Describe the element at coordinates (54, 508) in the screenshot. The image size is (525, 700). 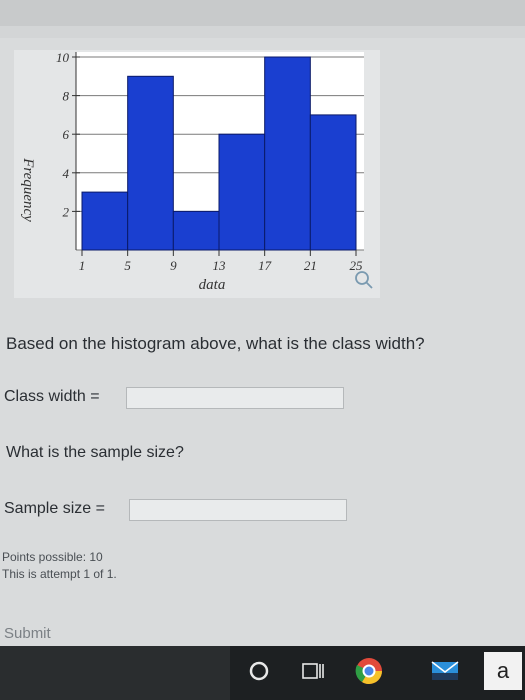
I see `sample-size-label: Sample size =` at that location.